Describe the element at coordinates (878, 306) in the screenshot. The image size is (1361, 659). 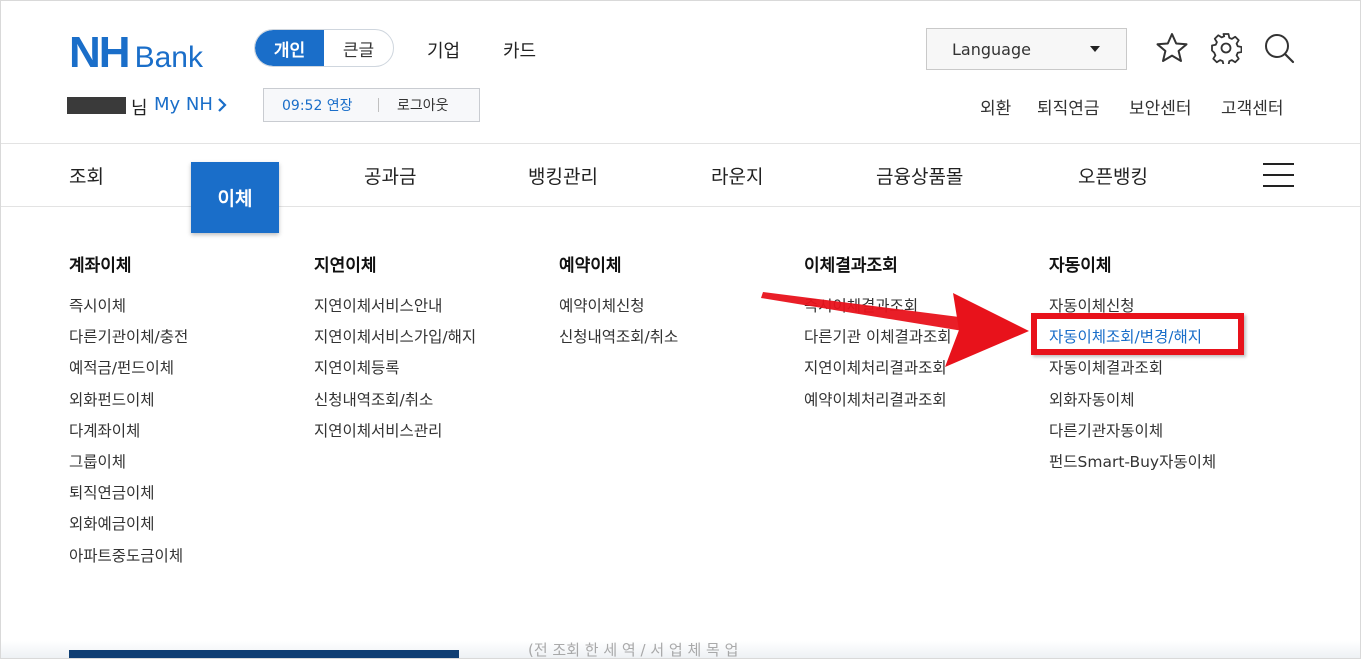
I see `menu-item: 즉시이체결과조회` at that location.